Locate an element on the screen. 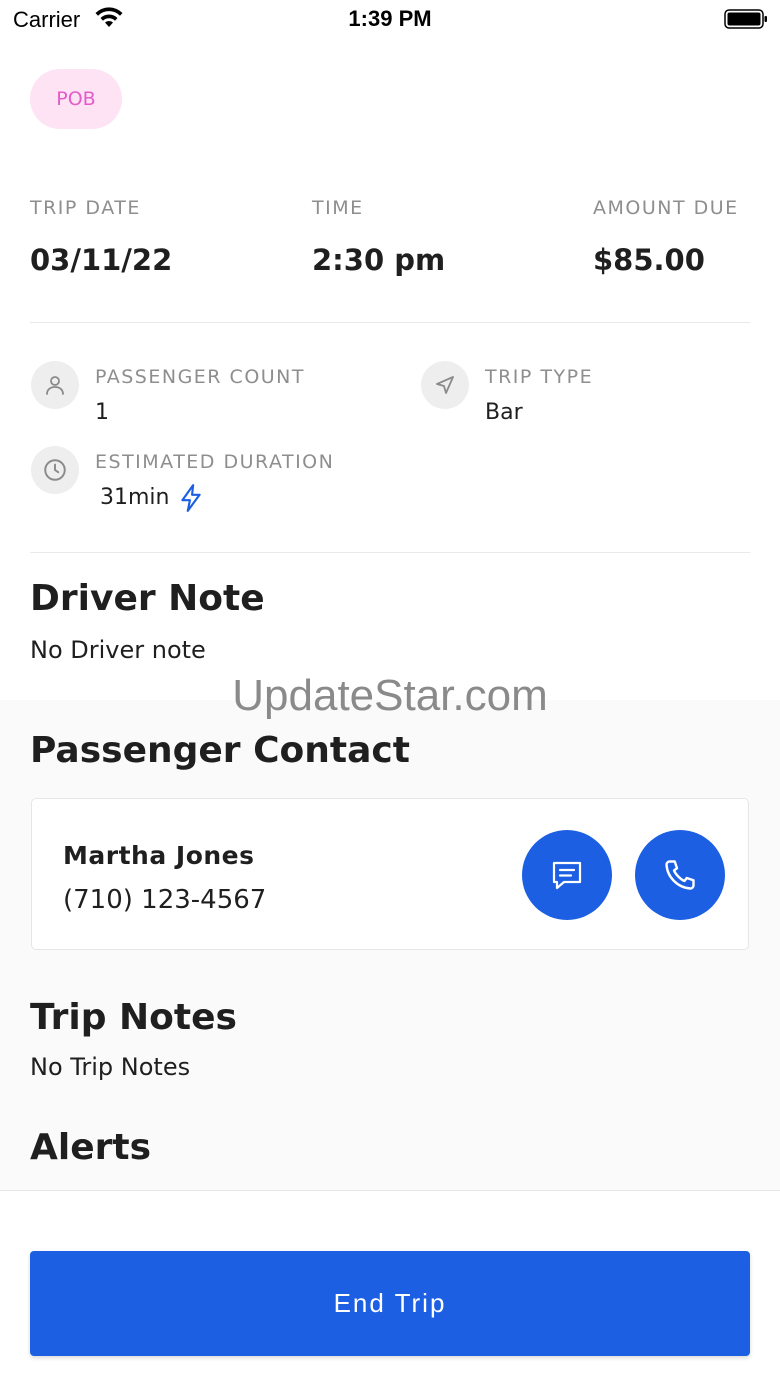 This screenshot has height=1387, width=780. trip-time-value: 2:30 pm is located at coordinates (379, 260).